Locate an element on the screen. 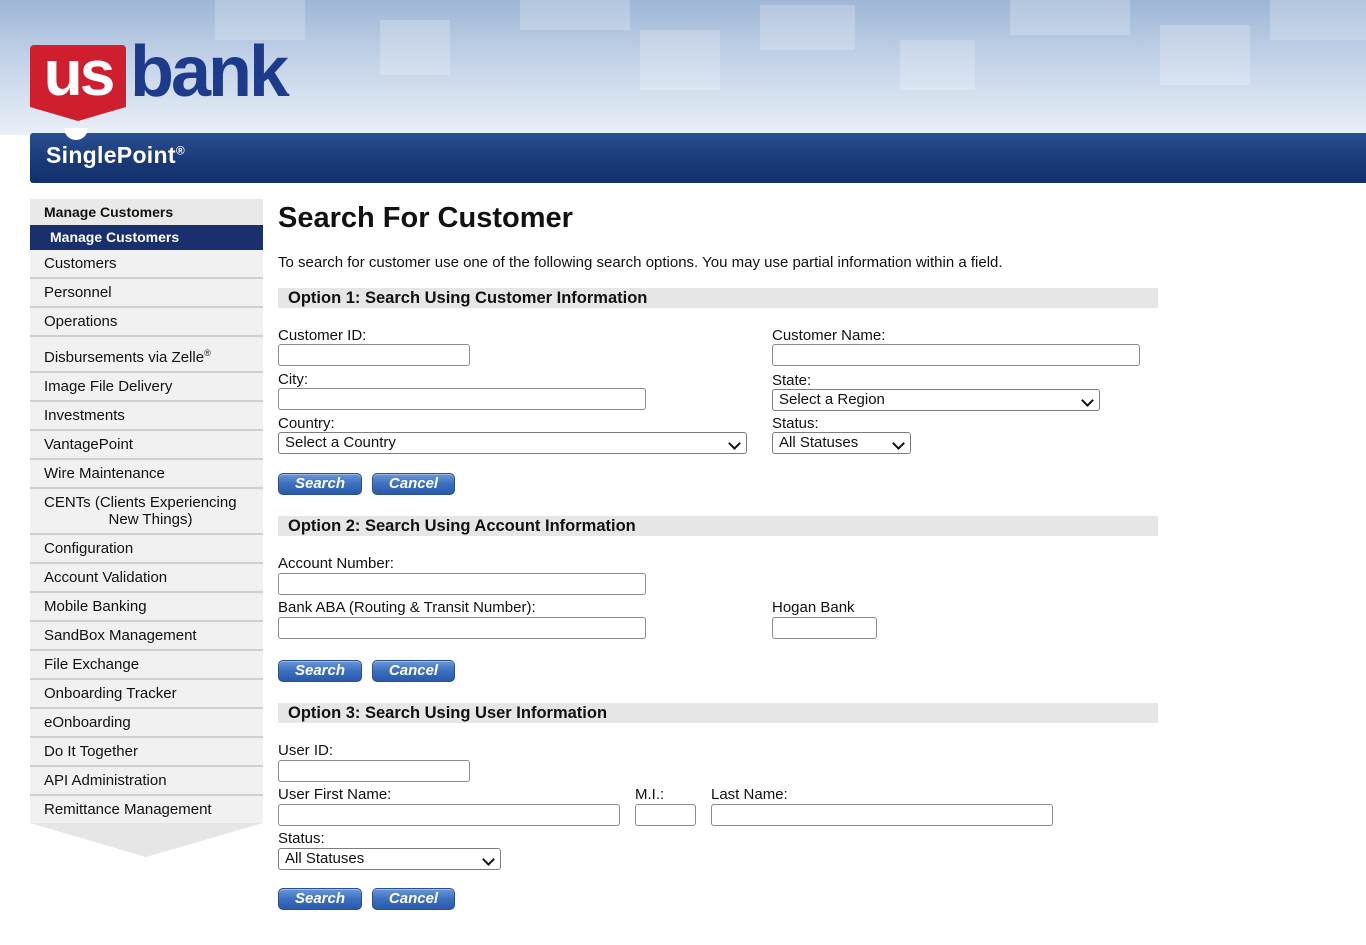 The height and width of the screenshot is (945, 1366). sidebar-item-sandbox-management: SandBox Management is located at coordinates (146, 636).